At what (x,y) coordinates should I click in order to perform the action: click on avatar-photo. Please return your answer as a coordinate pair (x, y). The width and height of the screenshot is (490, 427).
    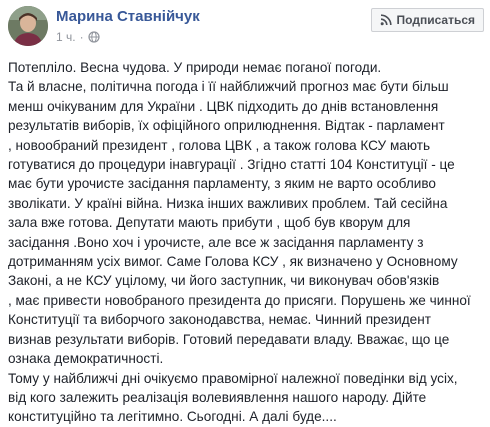
    Looking at the image, I should click on (28, 26).